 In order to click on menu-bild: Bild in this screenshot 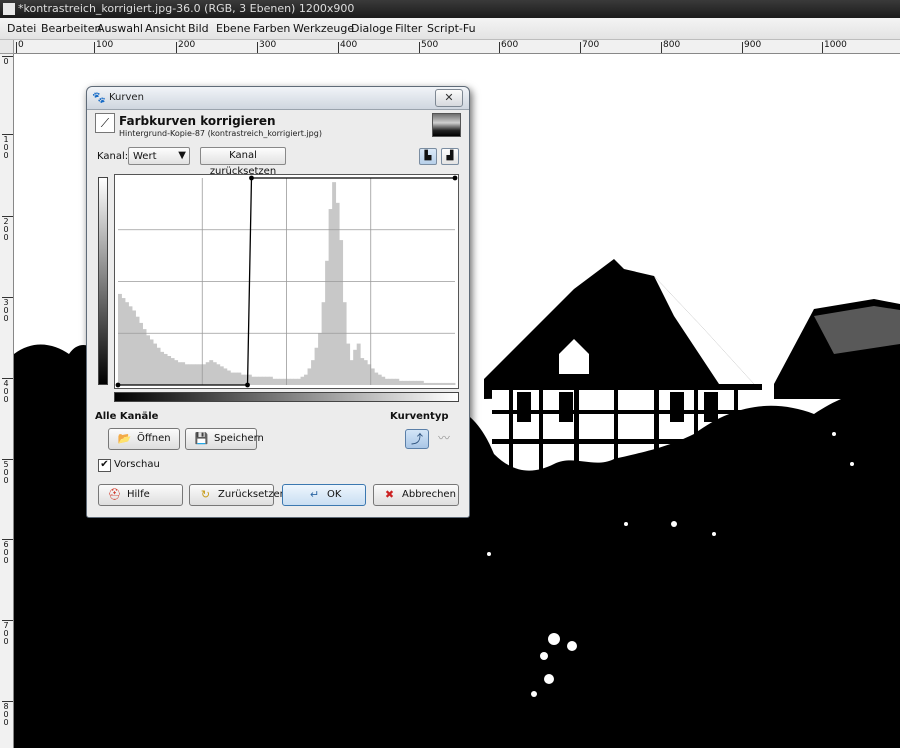, I will do `click(198, 28)`.